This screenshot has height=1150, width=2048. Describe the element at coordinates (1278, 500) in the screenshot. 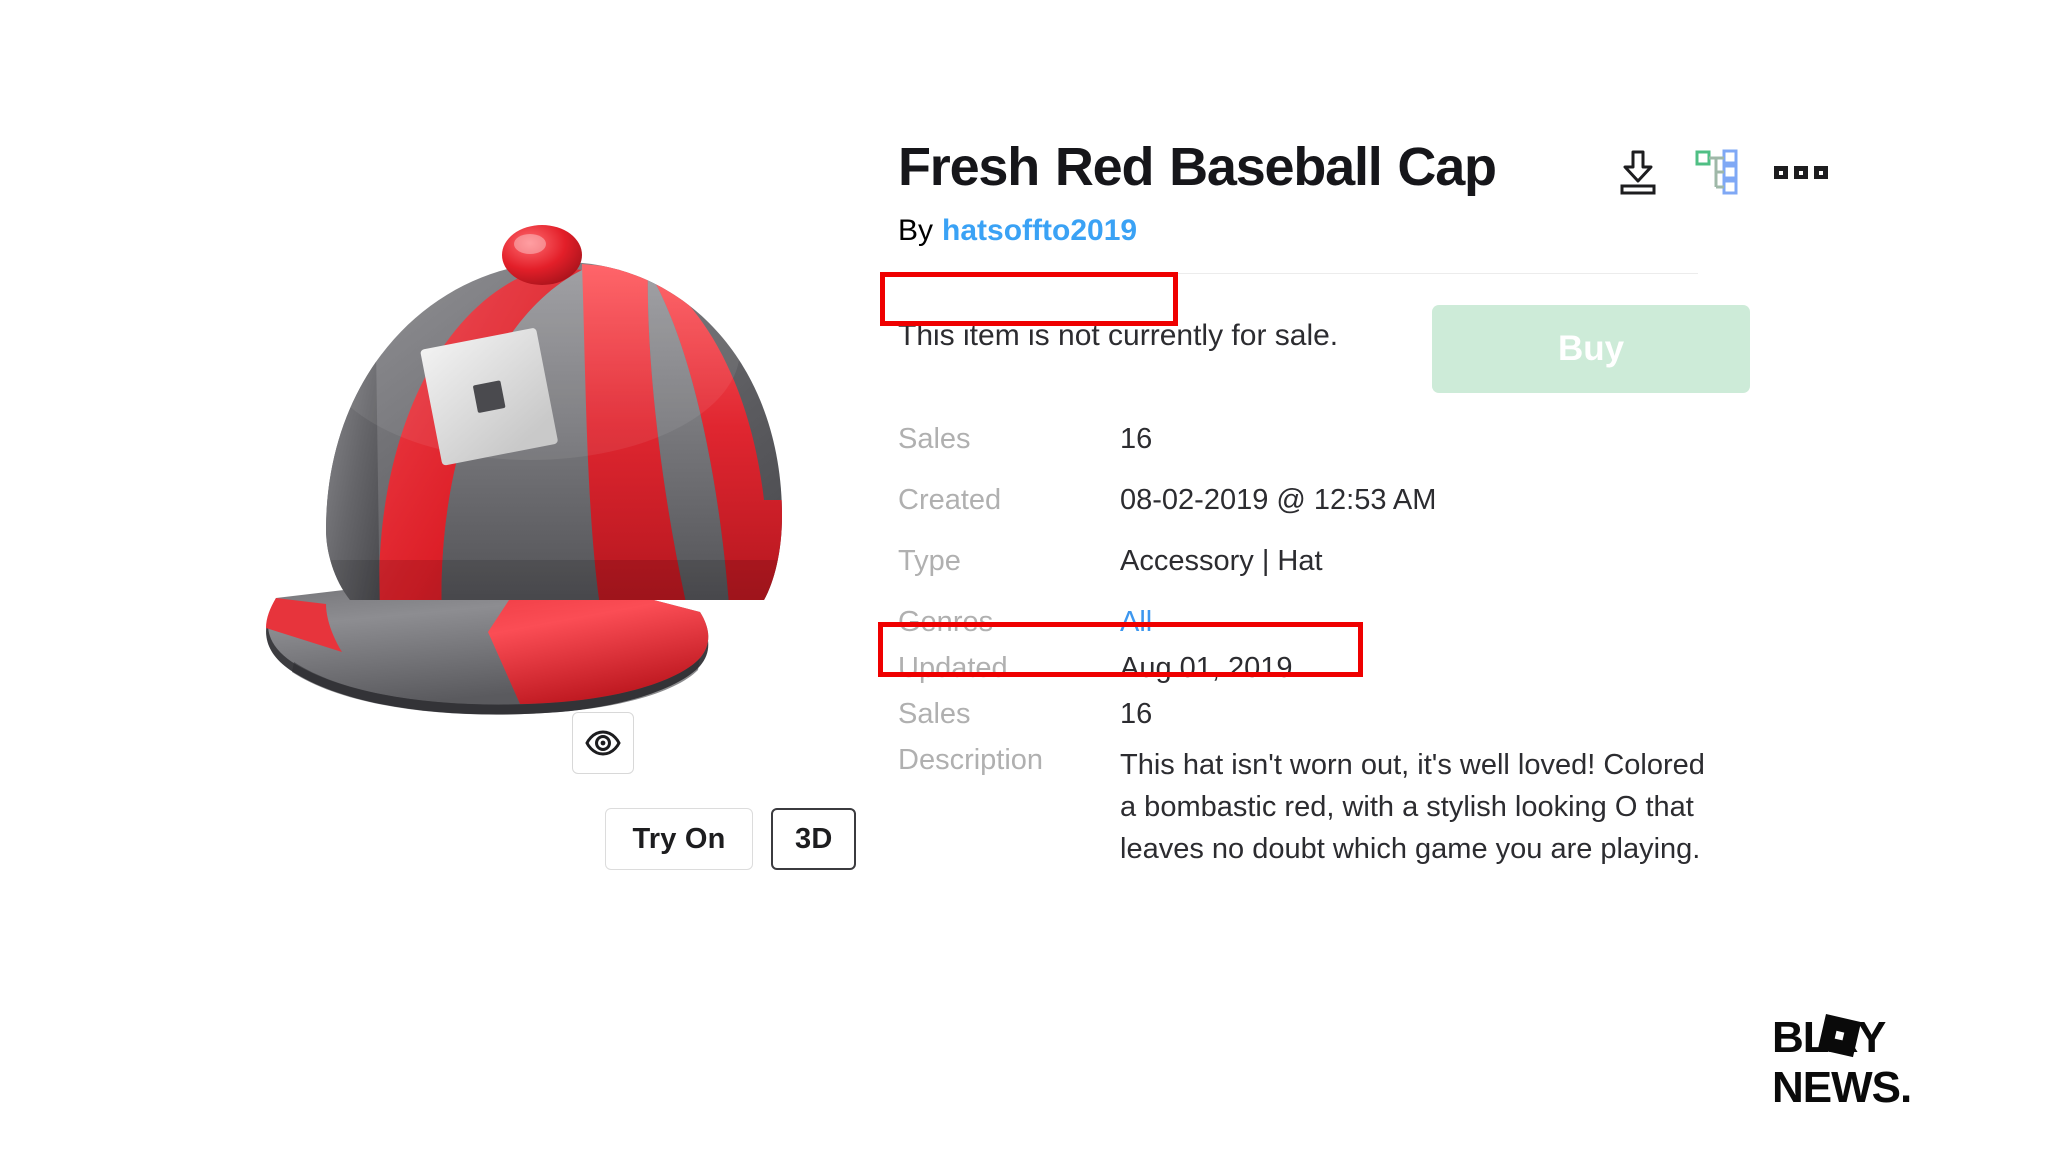

I see `spec-value: 08-02-2019 @ 12:53 AM` at that location.